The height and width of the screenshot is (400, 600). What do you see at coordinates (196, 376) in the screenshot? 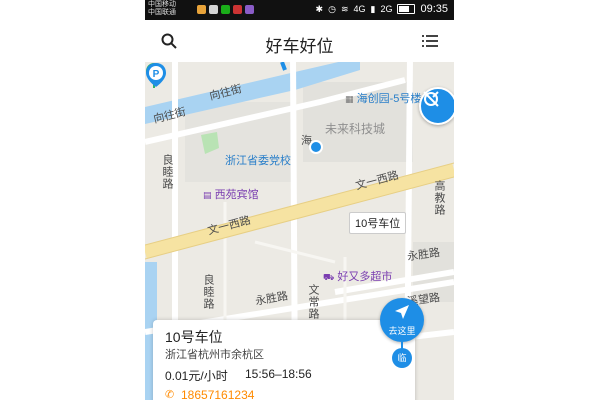
I see `parking-price: 0.01元/小时` at bounding box center [196, 376].